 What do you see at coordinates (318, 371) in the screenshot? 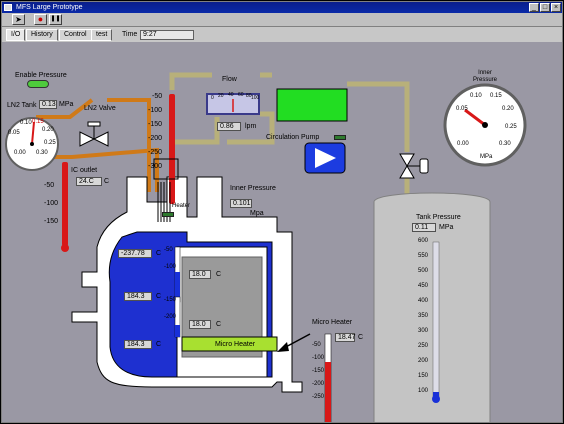
I see `micro-heater-tc-tick: -150` at bounding box center [318, 371].